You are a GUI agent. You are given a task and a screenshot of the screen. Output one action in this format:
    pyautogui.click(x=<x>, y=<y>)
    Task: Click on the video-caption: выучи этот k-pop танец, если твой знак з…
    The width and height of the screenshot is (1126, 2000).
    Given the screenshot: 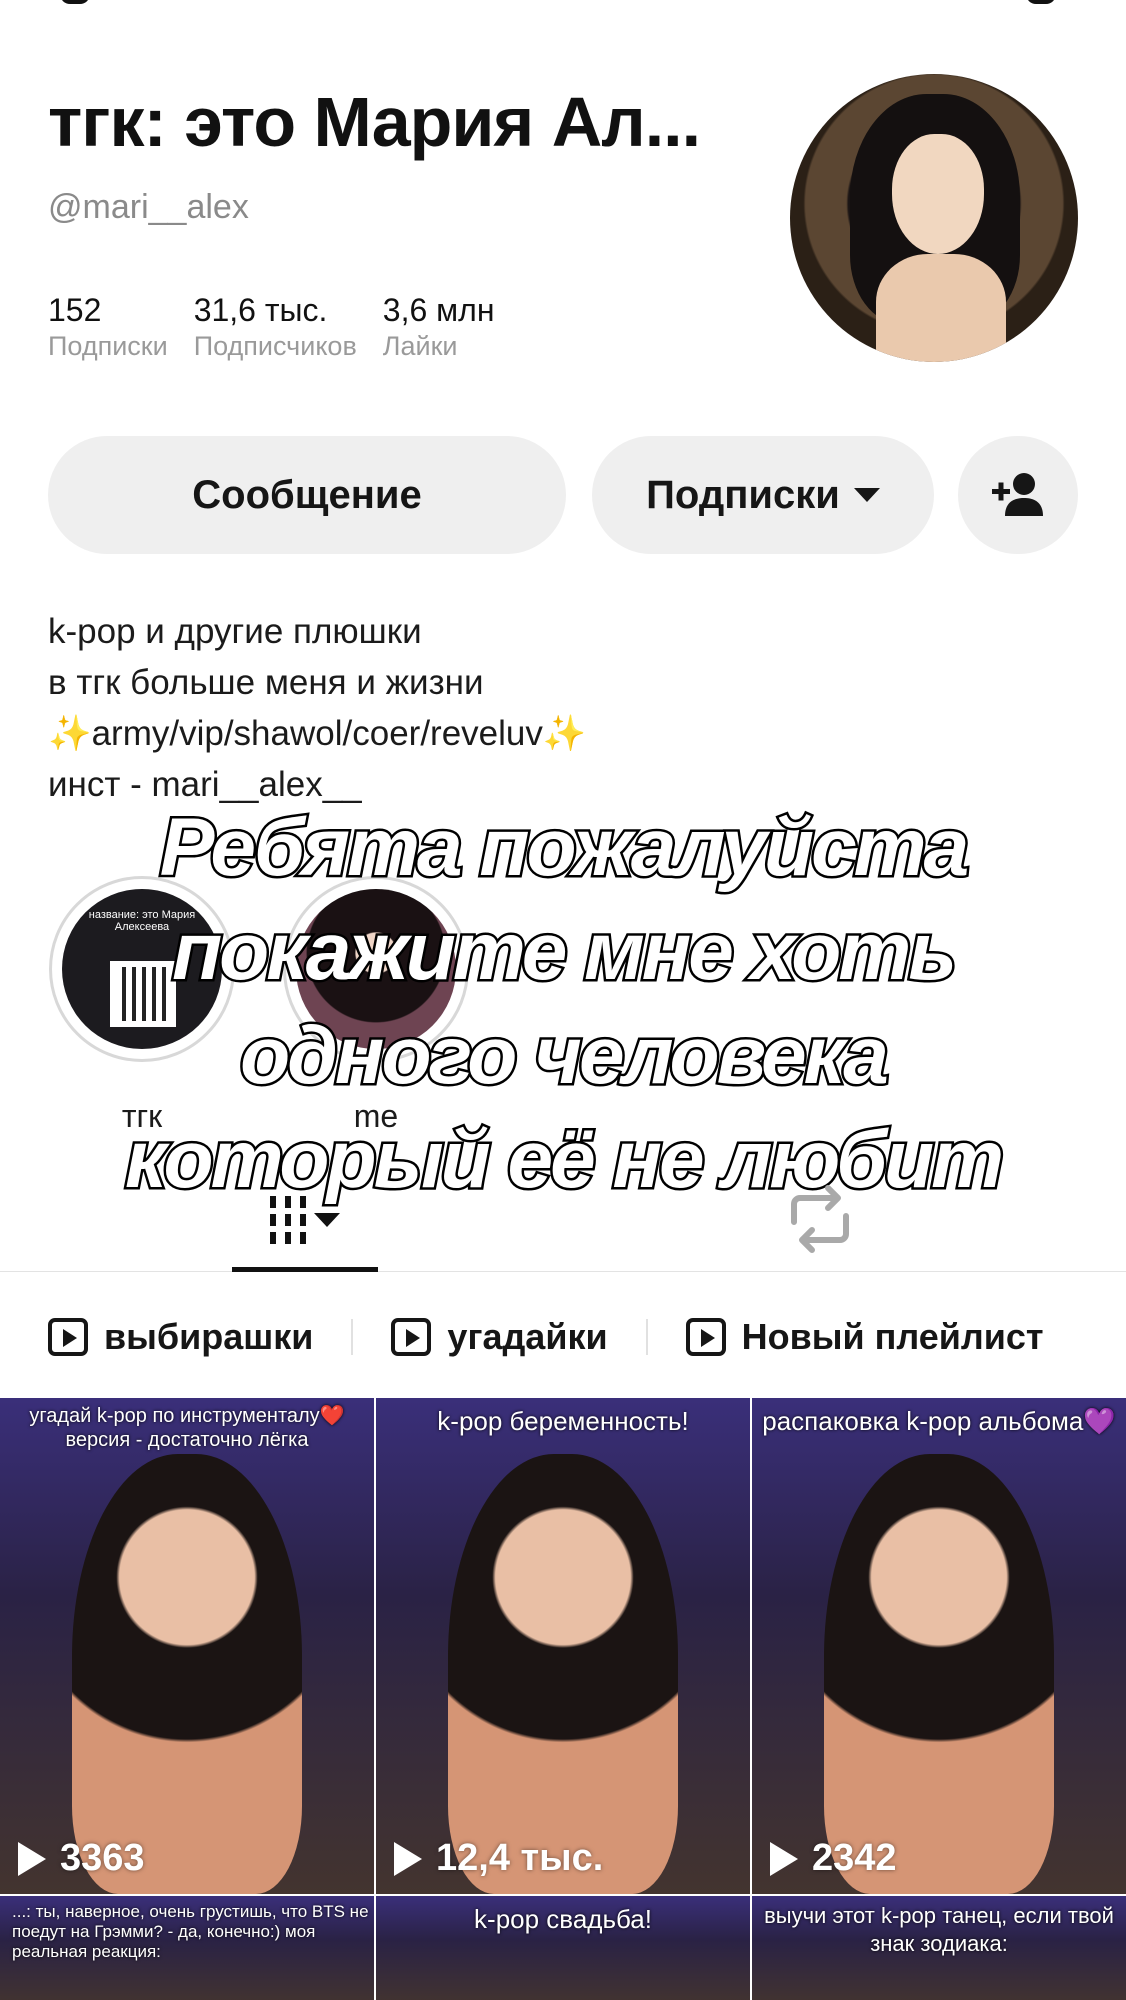 What is the action you would take?
    pyautogui.click(x=939, y=1929)
    